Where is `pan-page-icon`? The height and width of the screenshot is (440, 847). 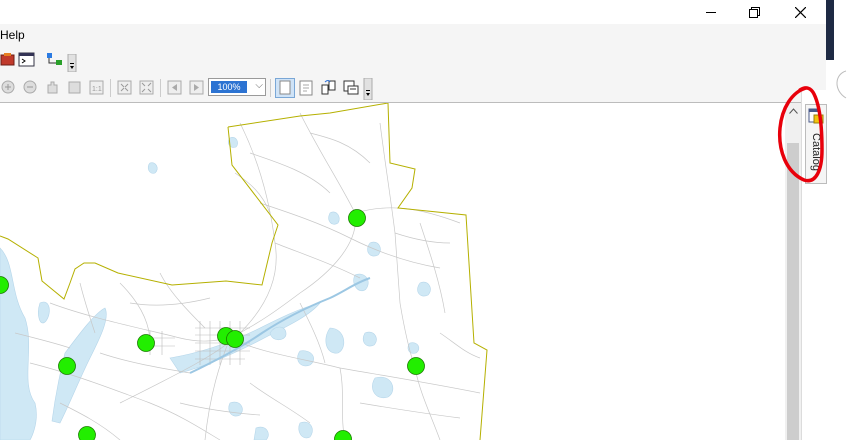
pan-page-icon is located at coordinates (53, 88).